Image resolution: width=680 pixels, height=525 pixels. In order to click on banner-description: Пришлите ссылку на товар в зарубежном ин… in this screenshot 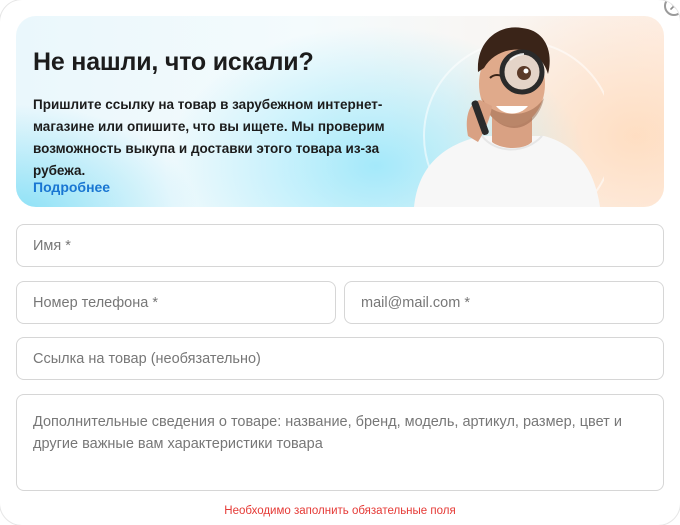, I will do `click(209, 137)`.